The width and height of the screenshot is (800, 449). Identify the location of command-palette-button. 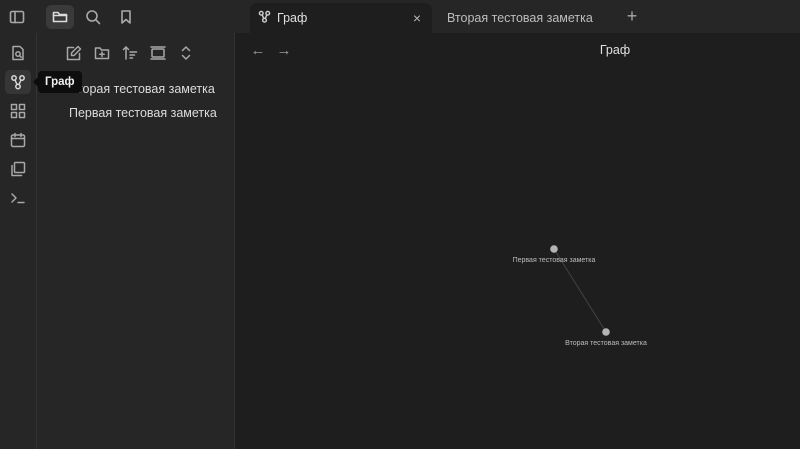
(18, 198).